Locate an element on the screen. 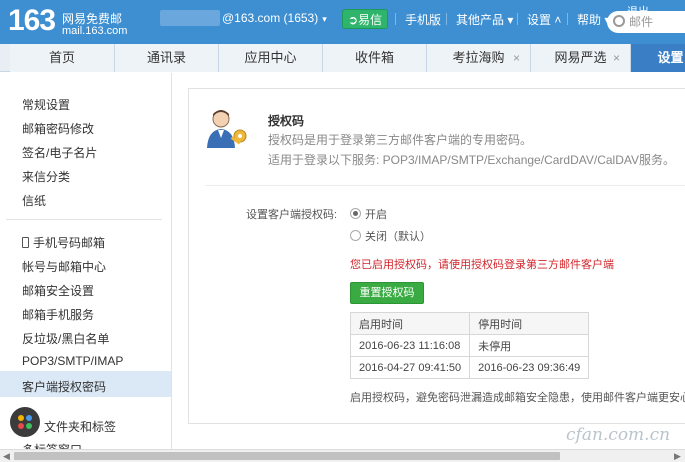 The height and width of the screenshot is (462, 685). tab-home: 首页 is located at coordinates (62, 58).